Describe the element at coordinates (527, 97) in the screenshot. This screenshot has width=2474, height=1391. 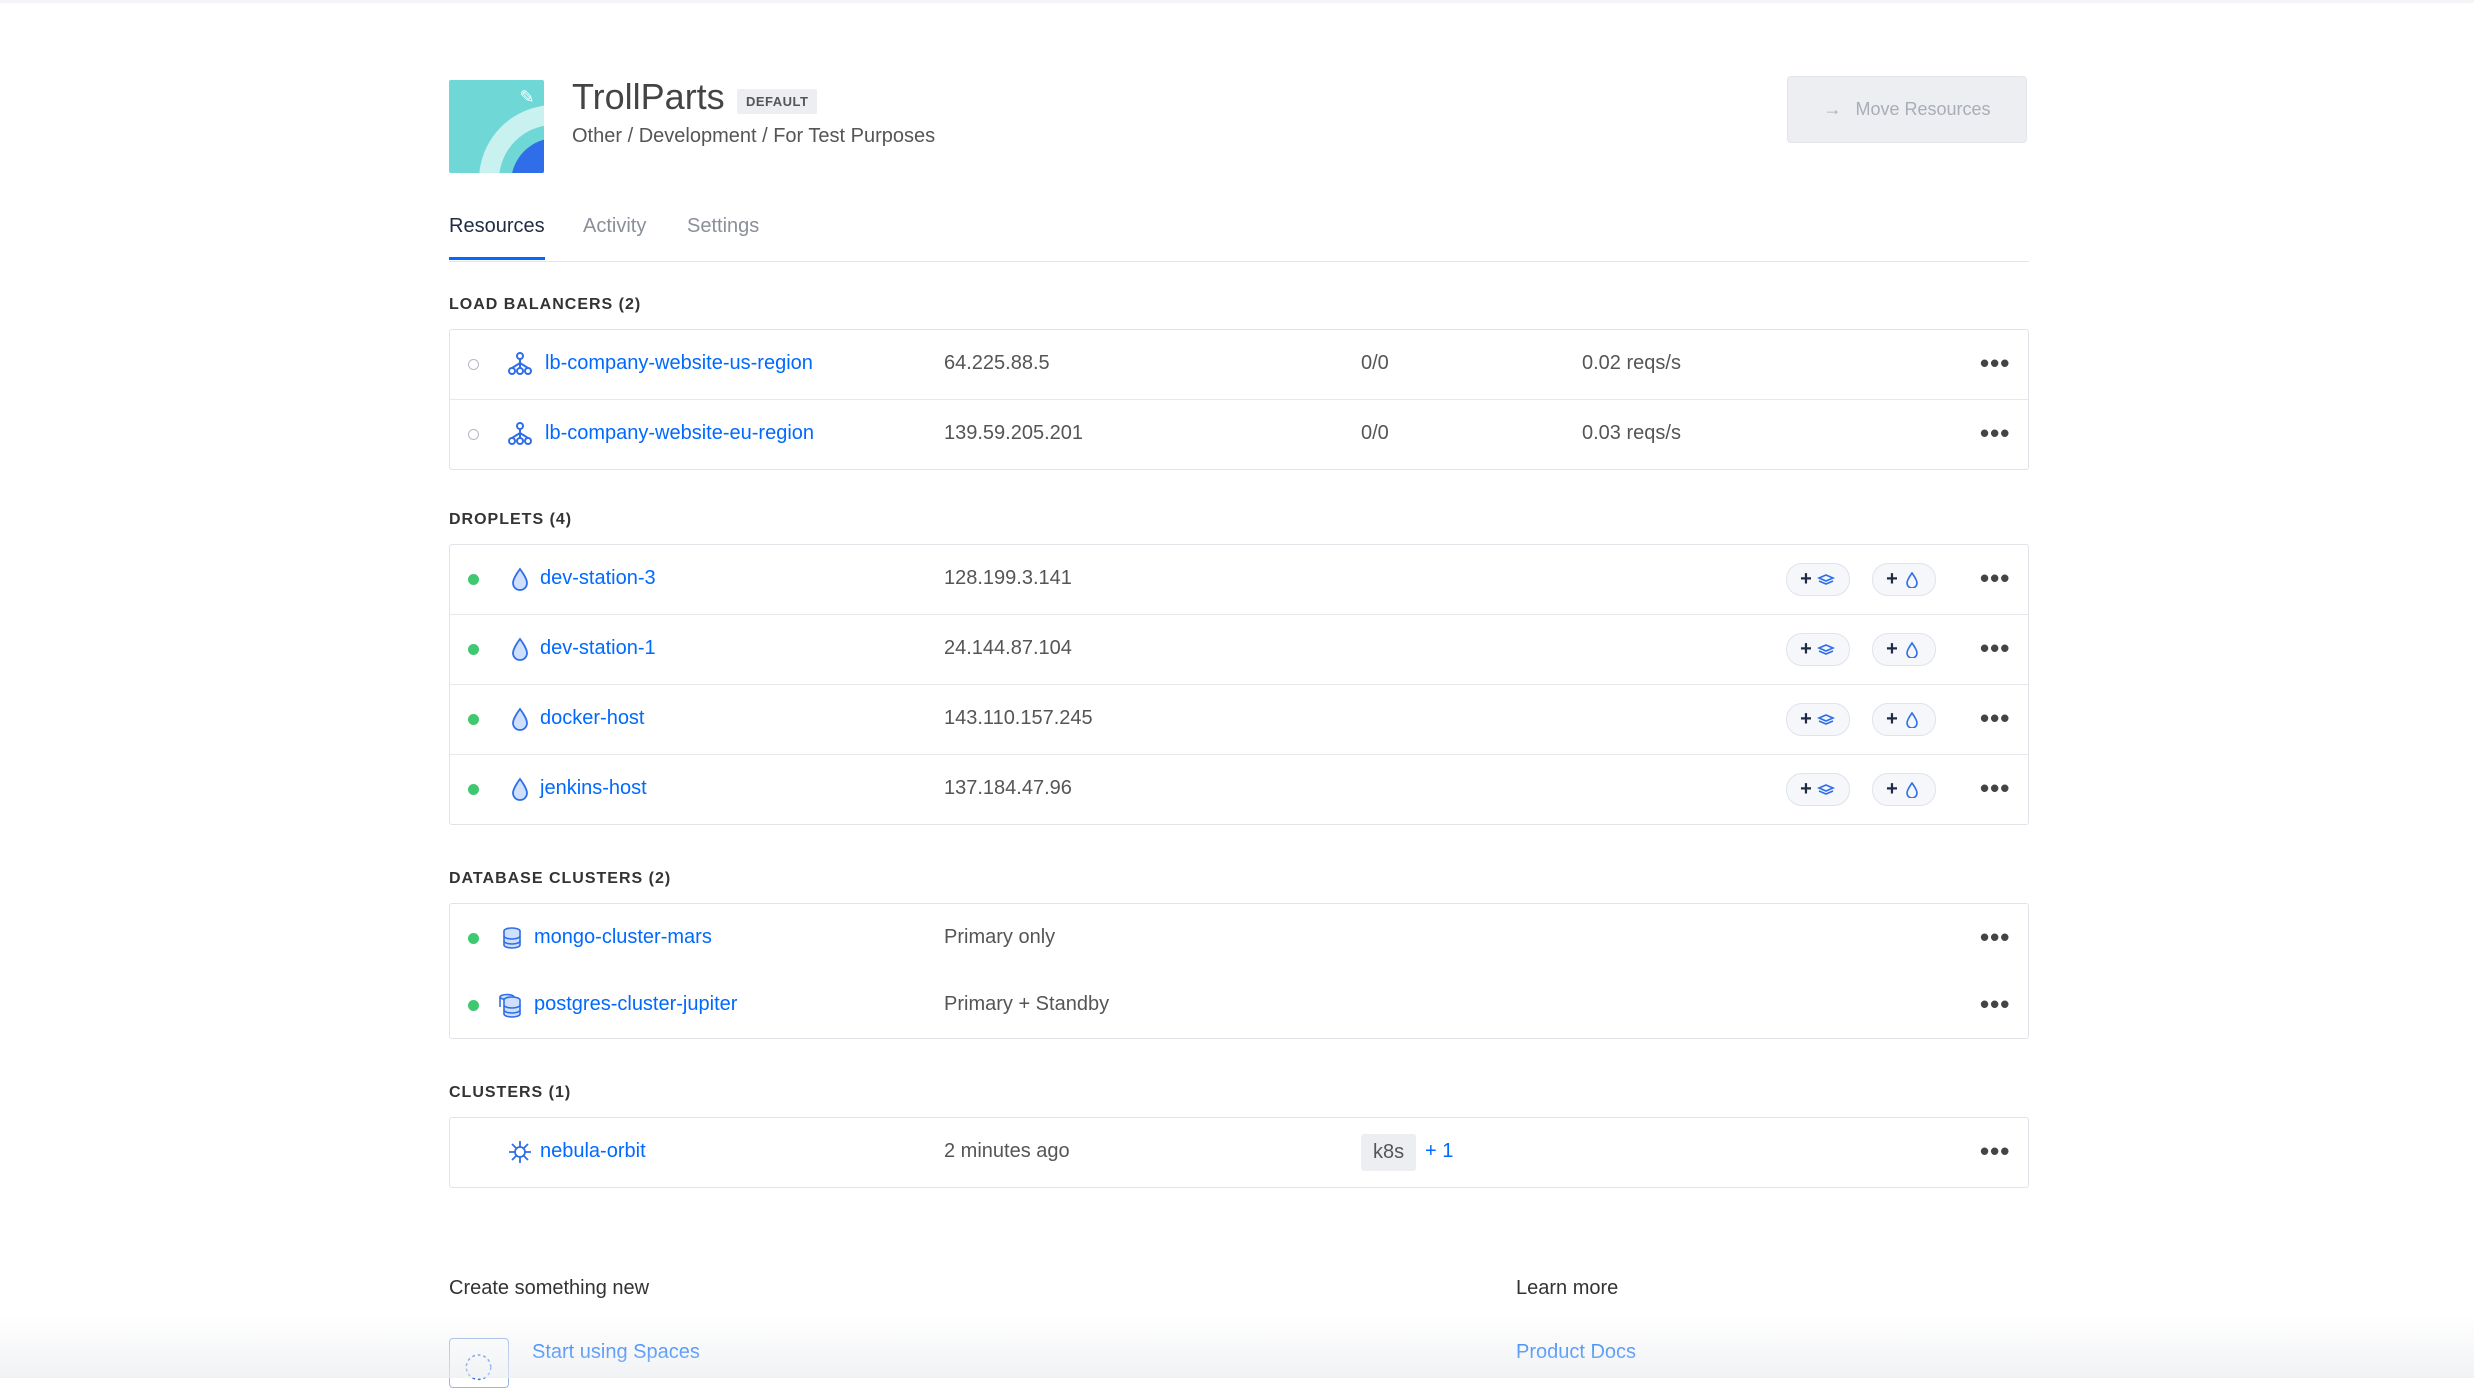
I see `pencil-icon: ✎` at that location.